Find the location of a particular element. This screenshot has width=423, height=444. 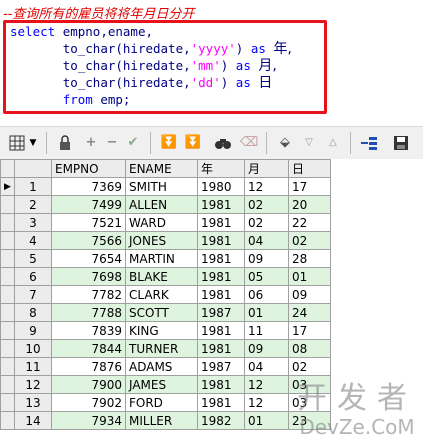

clear-icon: ⌫ is located at coordinates (249, 143).